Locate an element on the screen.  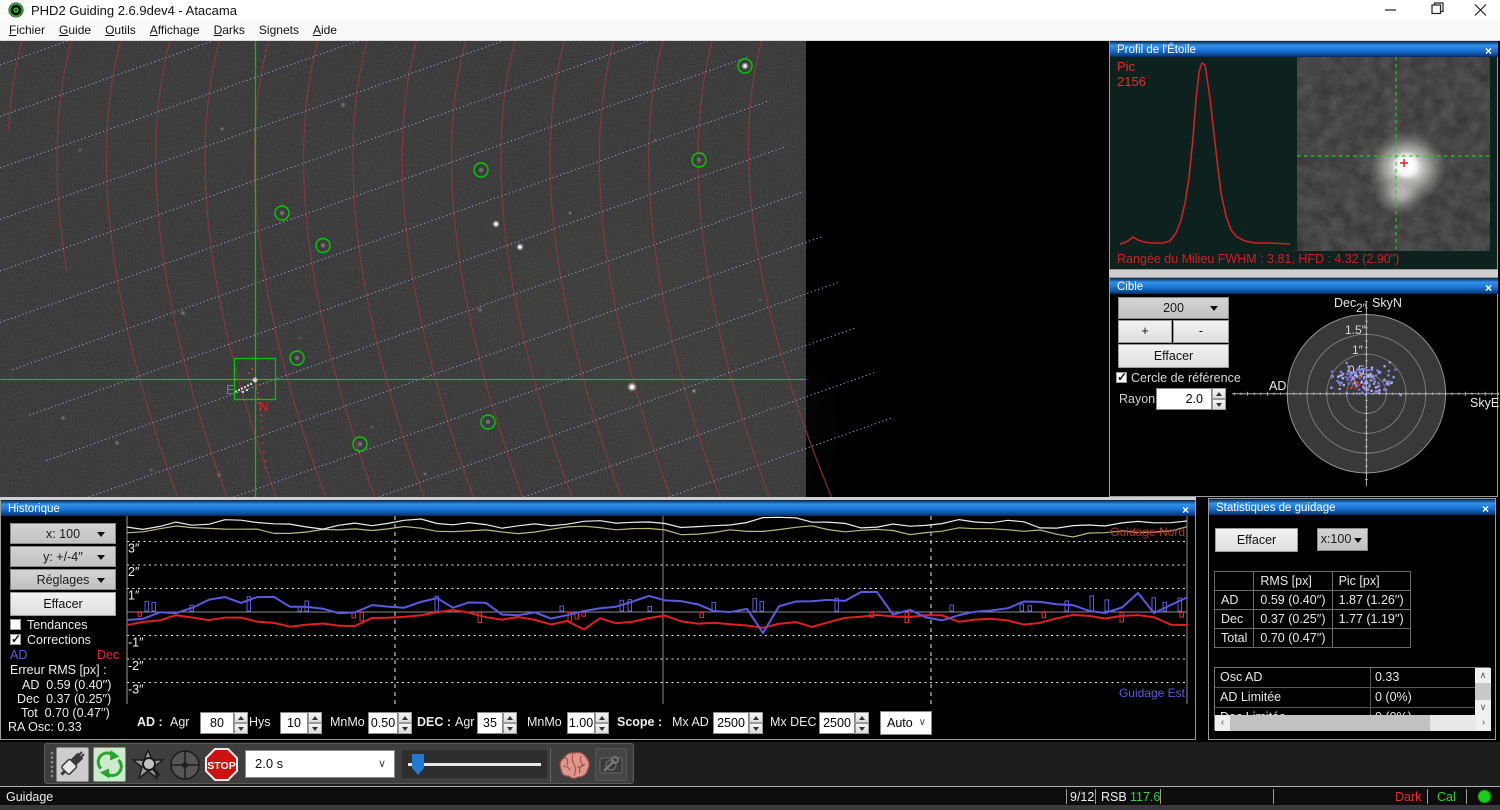
svg-text: SkyN is located at coordinates (1387, 303).